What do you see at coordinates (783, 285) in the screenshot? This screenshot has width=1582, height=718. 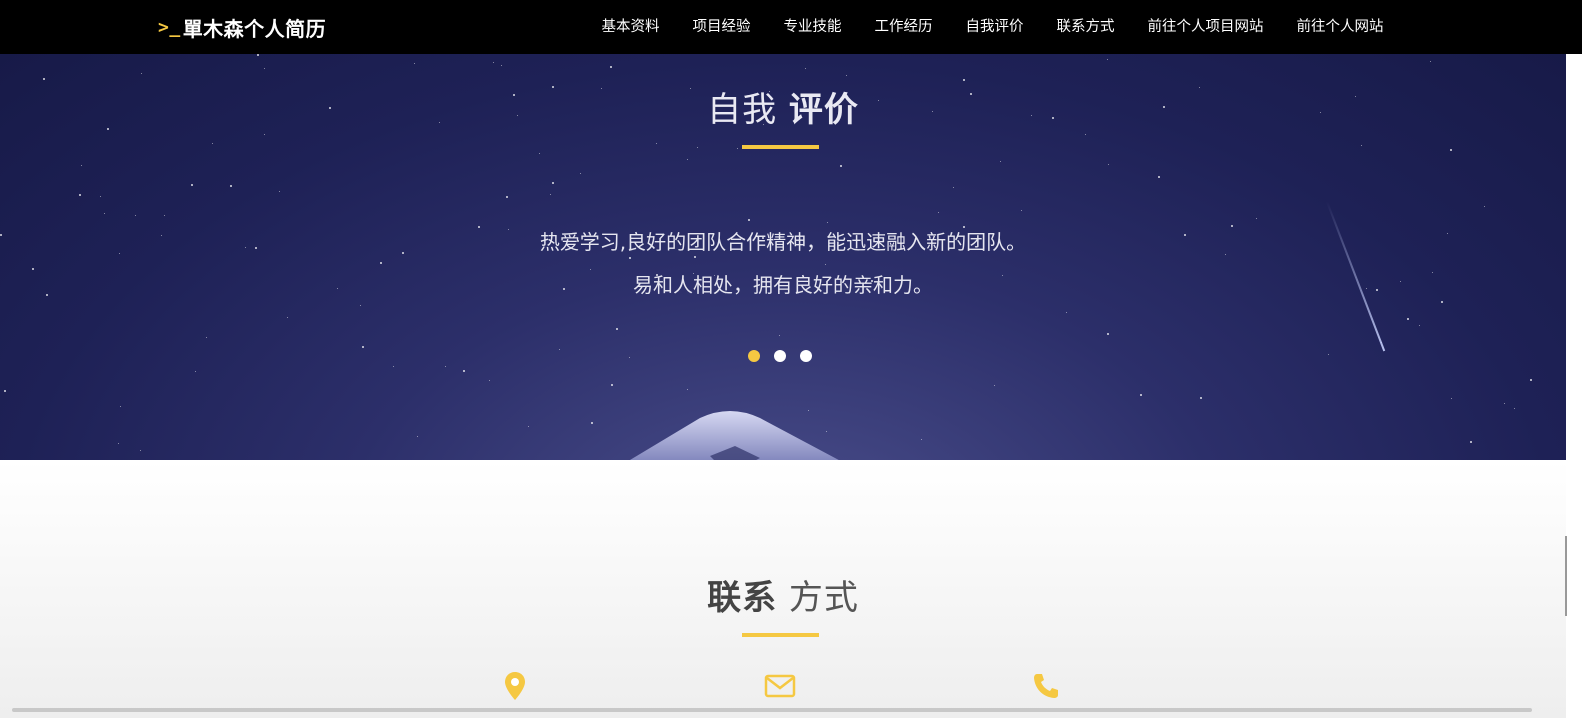 I see `evaluation-line-2: 易和人相处，拥有良好的亲和力。` at bounding box center [783, 285].